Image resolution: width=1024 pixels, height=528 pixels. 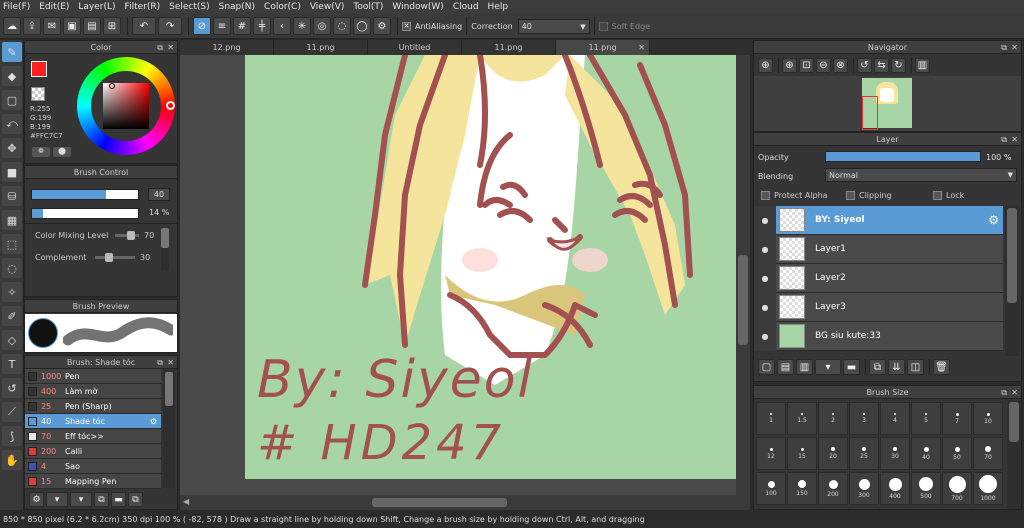 I want to click on navigator-options-icon: ▥, so click(x=922, y=65).